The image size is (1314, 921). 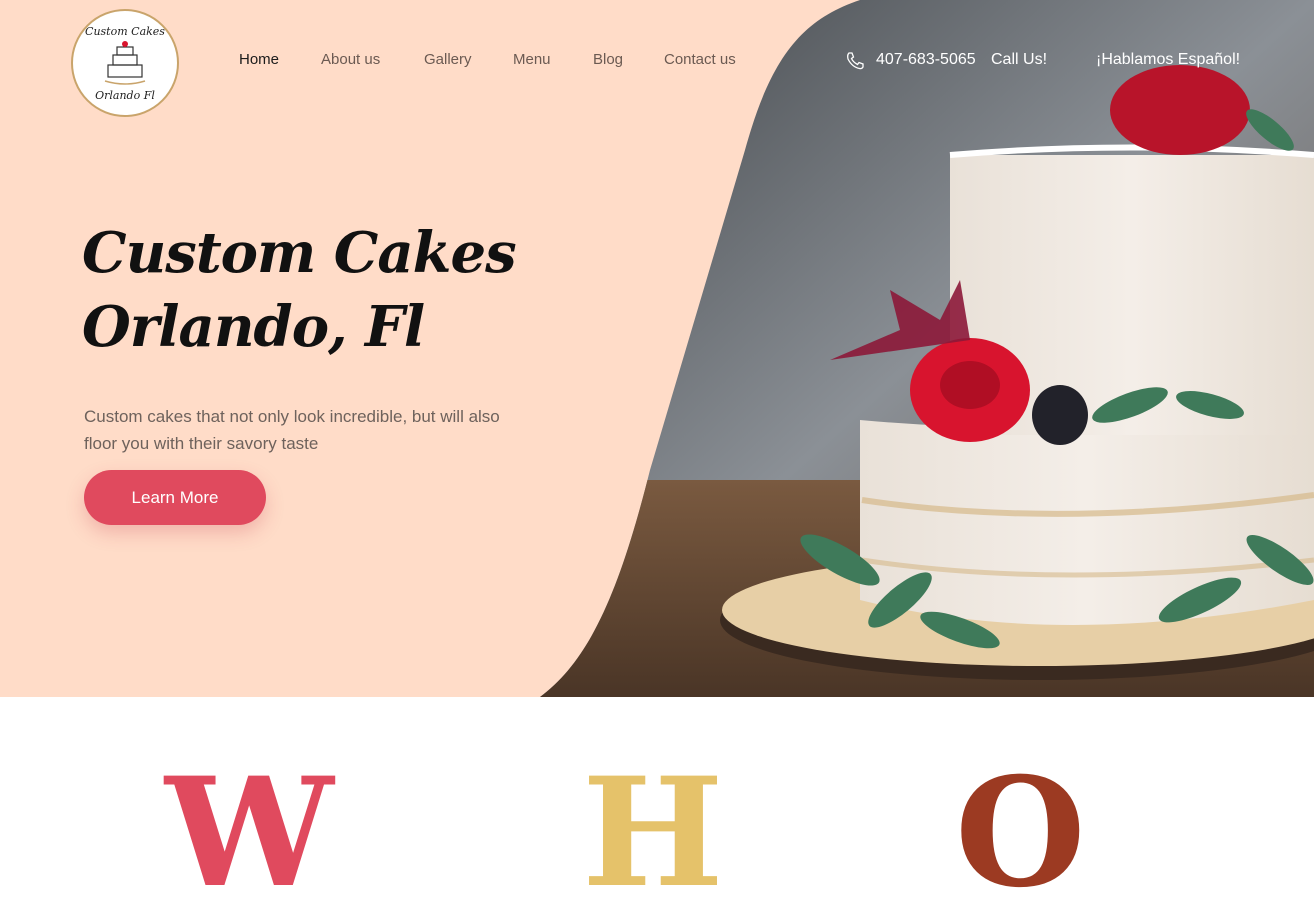 I want to click on hero-title-line1: Custom Cakes, so click(x=299, y=253).